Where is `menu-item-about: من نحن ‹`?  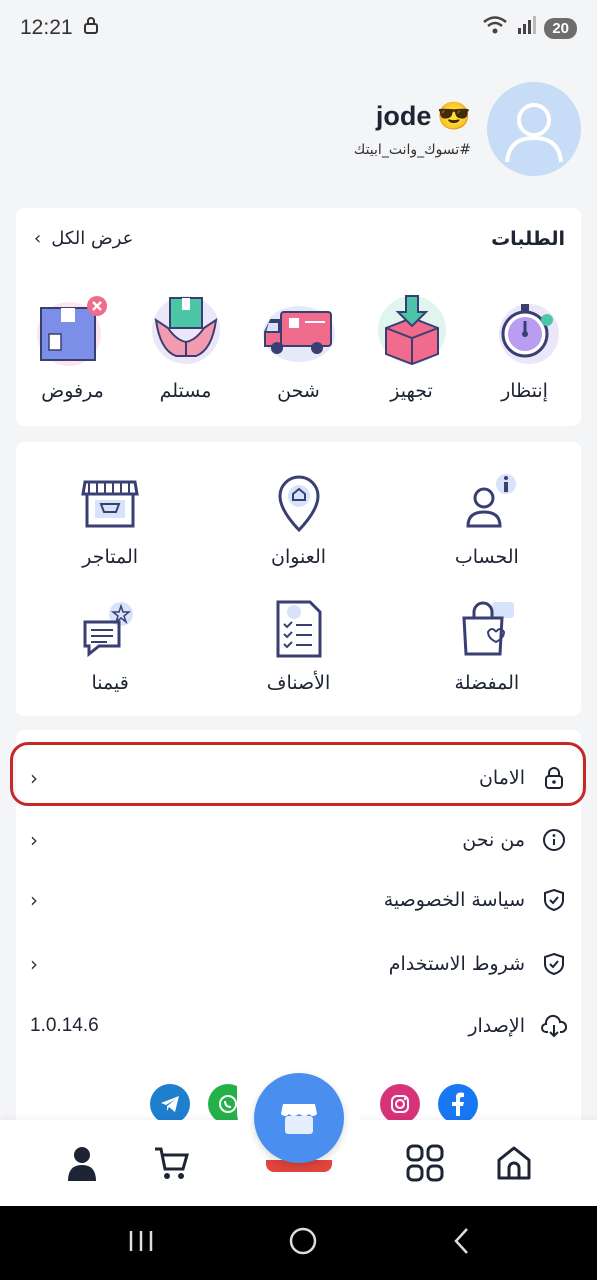 menu-item-about: من نحن ‹ is located at coordinates (298, 840).